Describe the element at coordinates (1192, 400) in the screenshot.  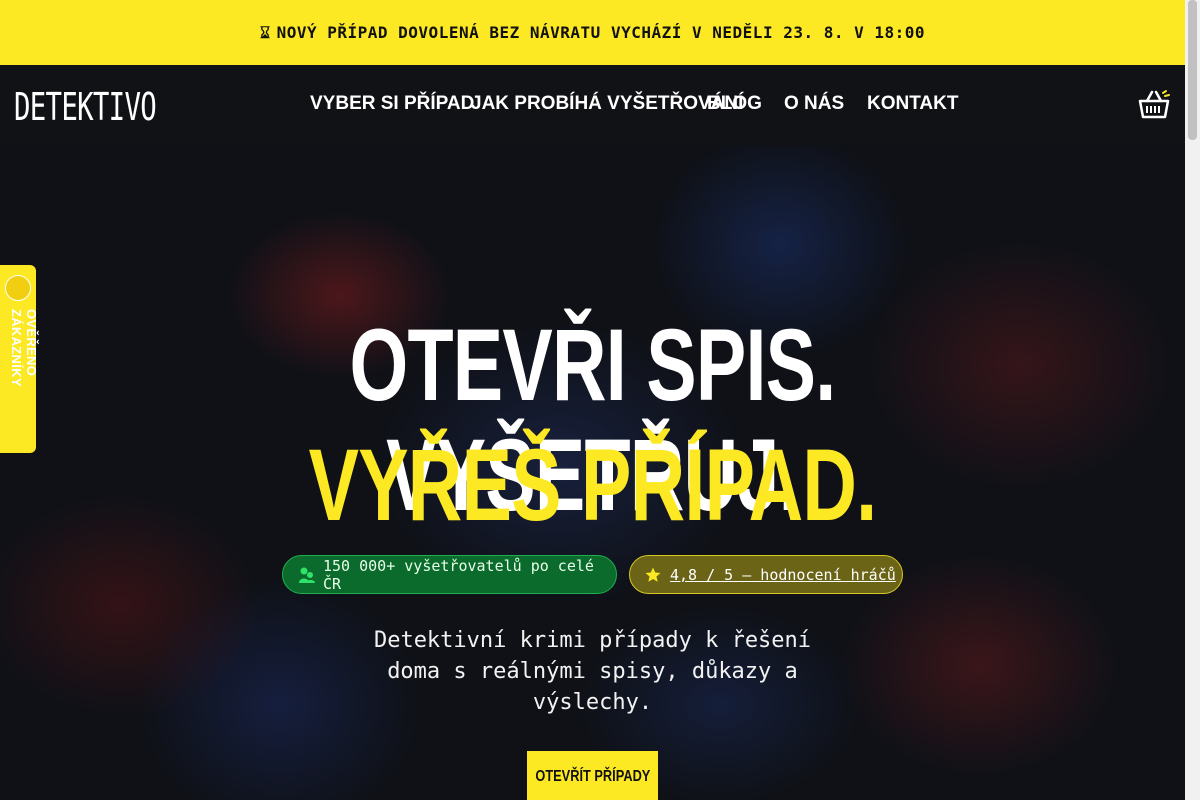
I see `scrollbar` at that location.